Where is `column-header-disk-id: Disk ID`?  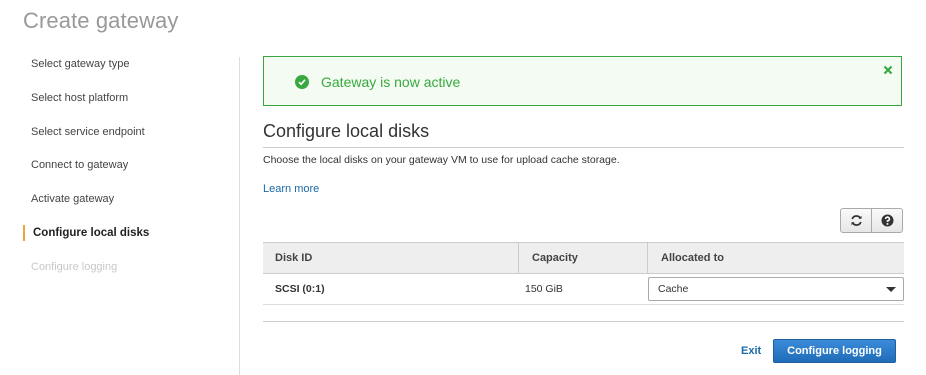 column-header-disk-id: Disk ID is located at coordinates (293, 258).